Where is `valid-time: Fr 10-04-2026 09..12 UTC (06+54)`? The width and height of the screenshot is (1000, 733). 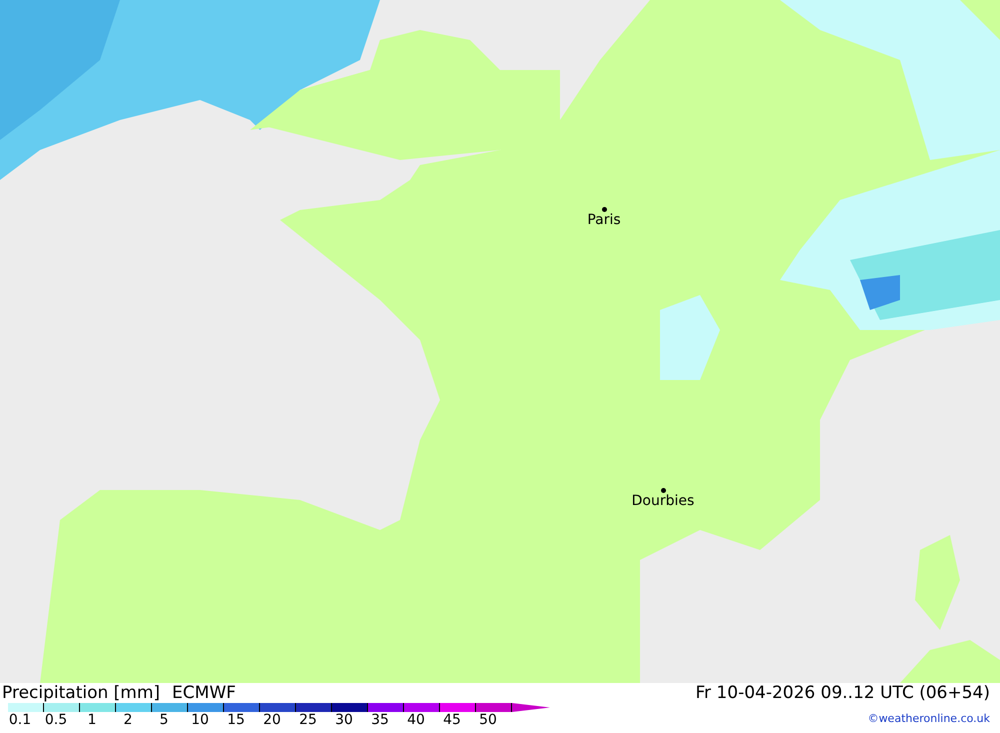
valid-time: Fr 10-04-2026 09..12 UTC (06+54) is located at coordinates (843, 693).